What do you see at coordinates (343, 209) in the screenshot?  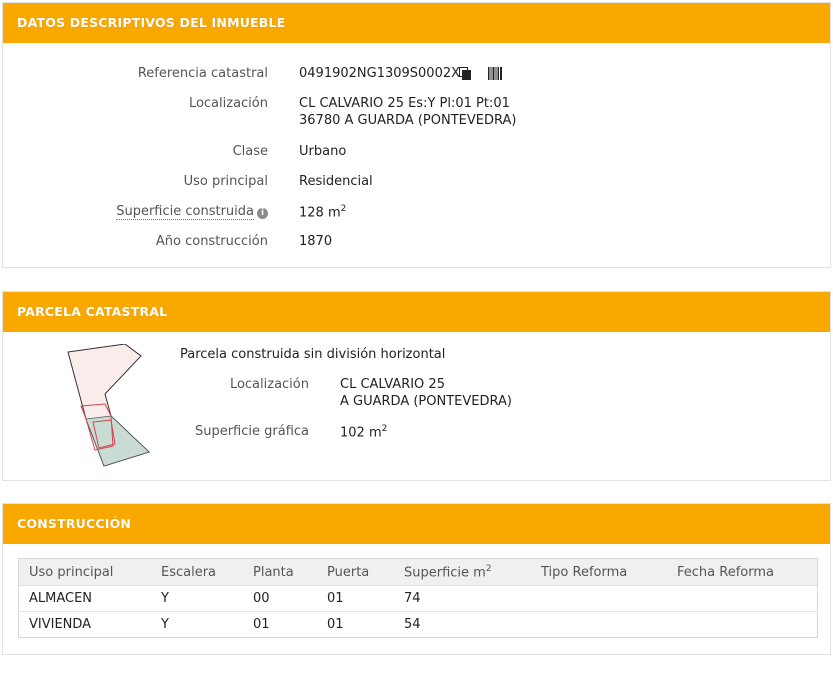 I see `superficie-construida-exp: 2` at bounding box center [343, 209].